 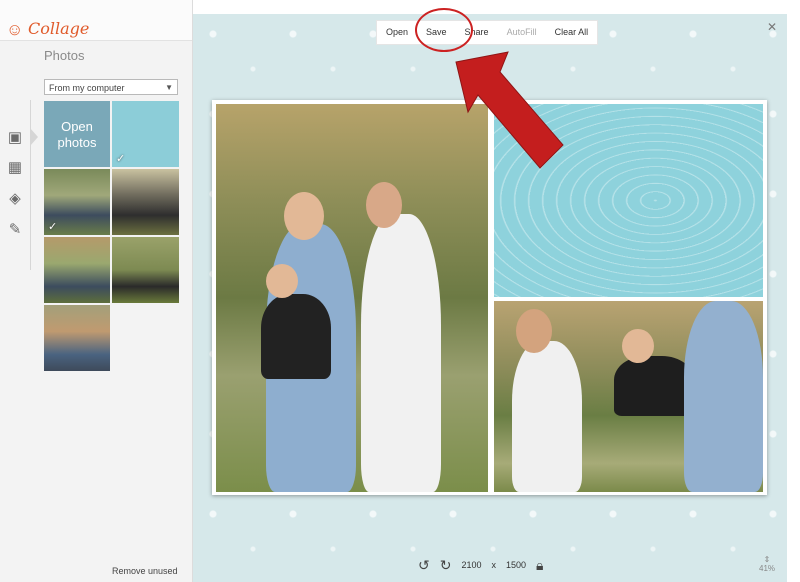 What do you see at coordinates (539, 565) in the screenshot?
I see `lock-icon: 🔒︎` at bounding box center [539, 565].